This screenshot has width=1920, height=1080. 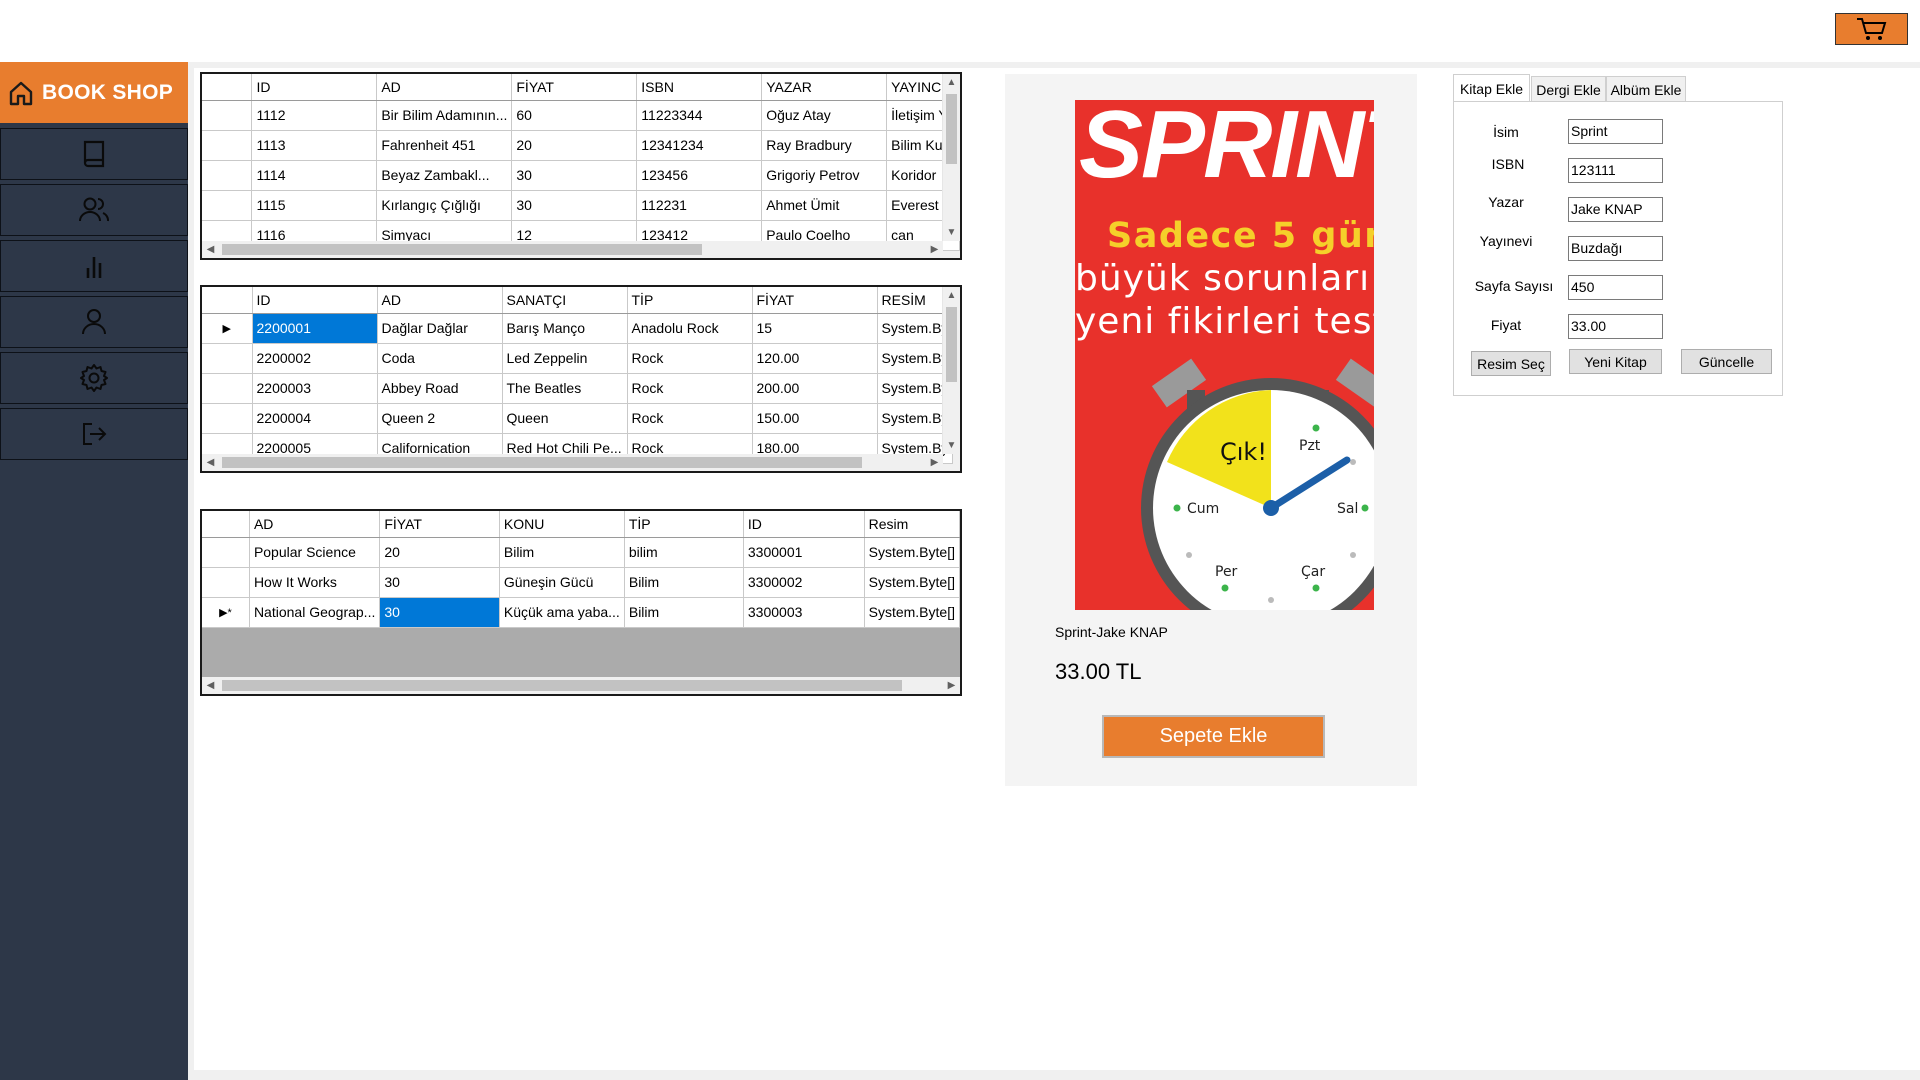 What do you see at coordinates (94, 434) in the screenshot?
I see `sidebar-item-logout` at bounding box center [94, 434].